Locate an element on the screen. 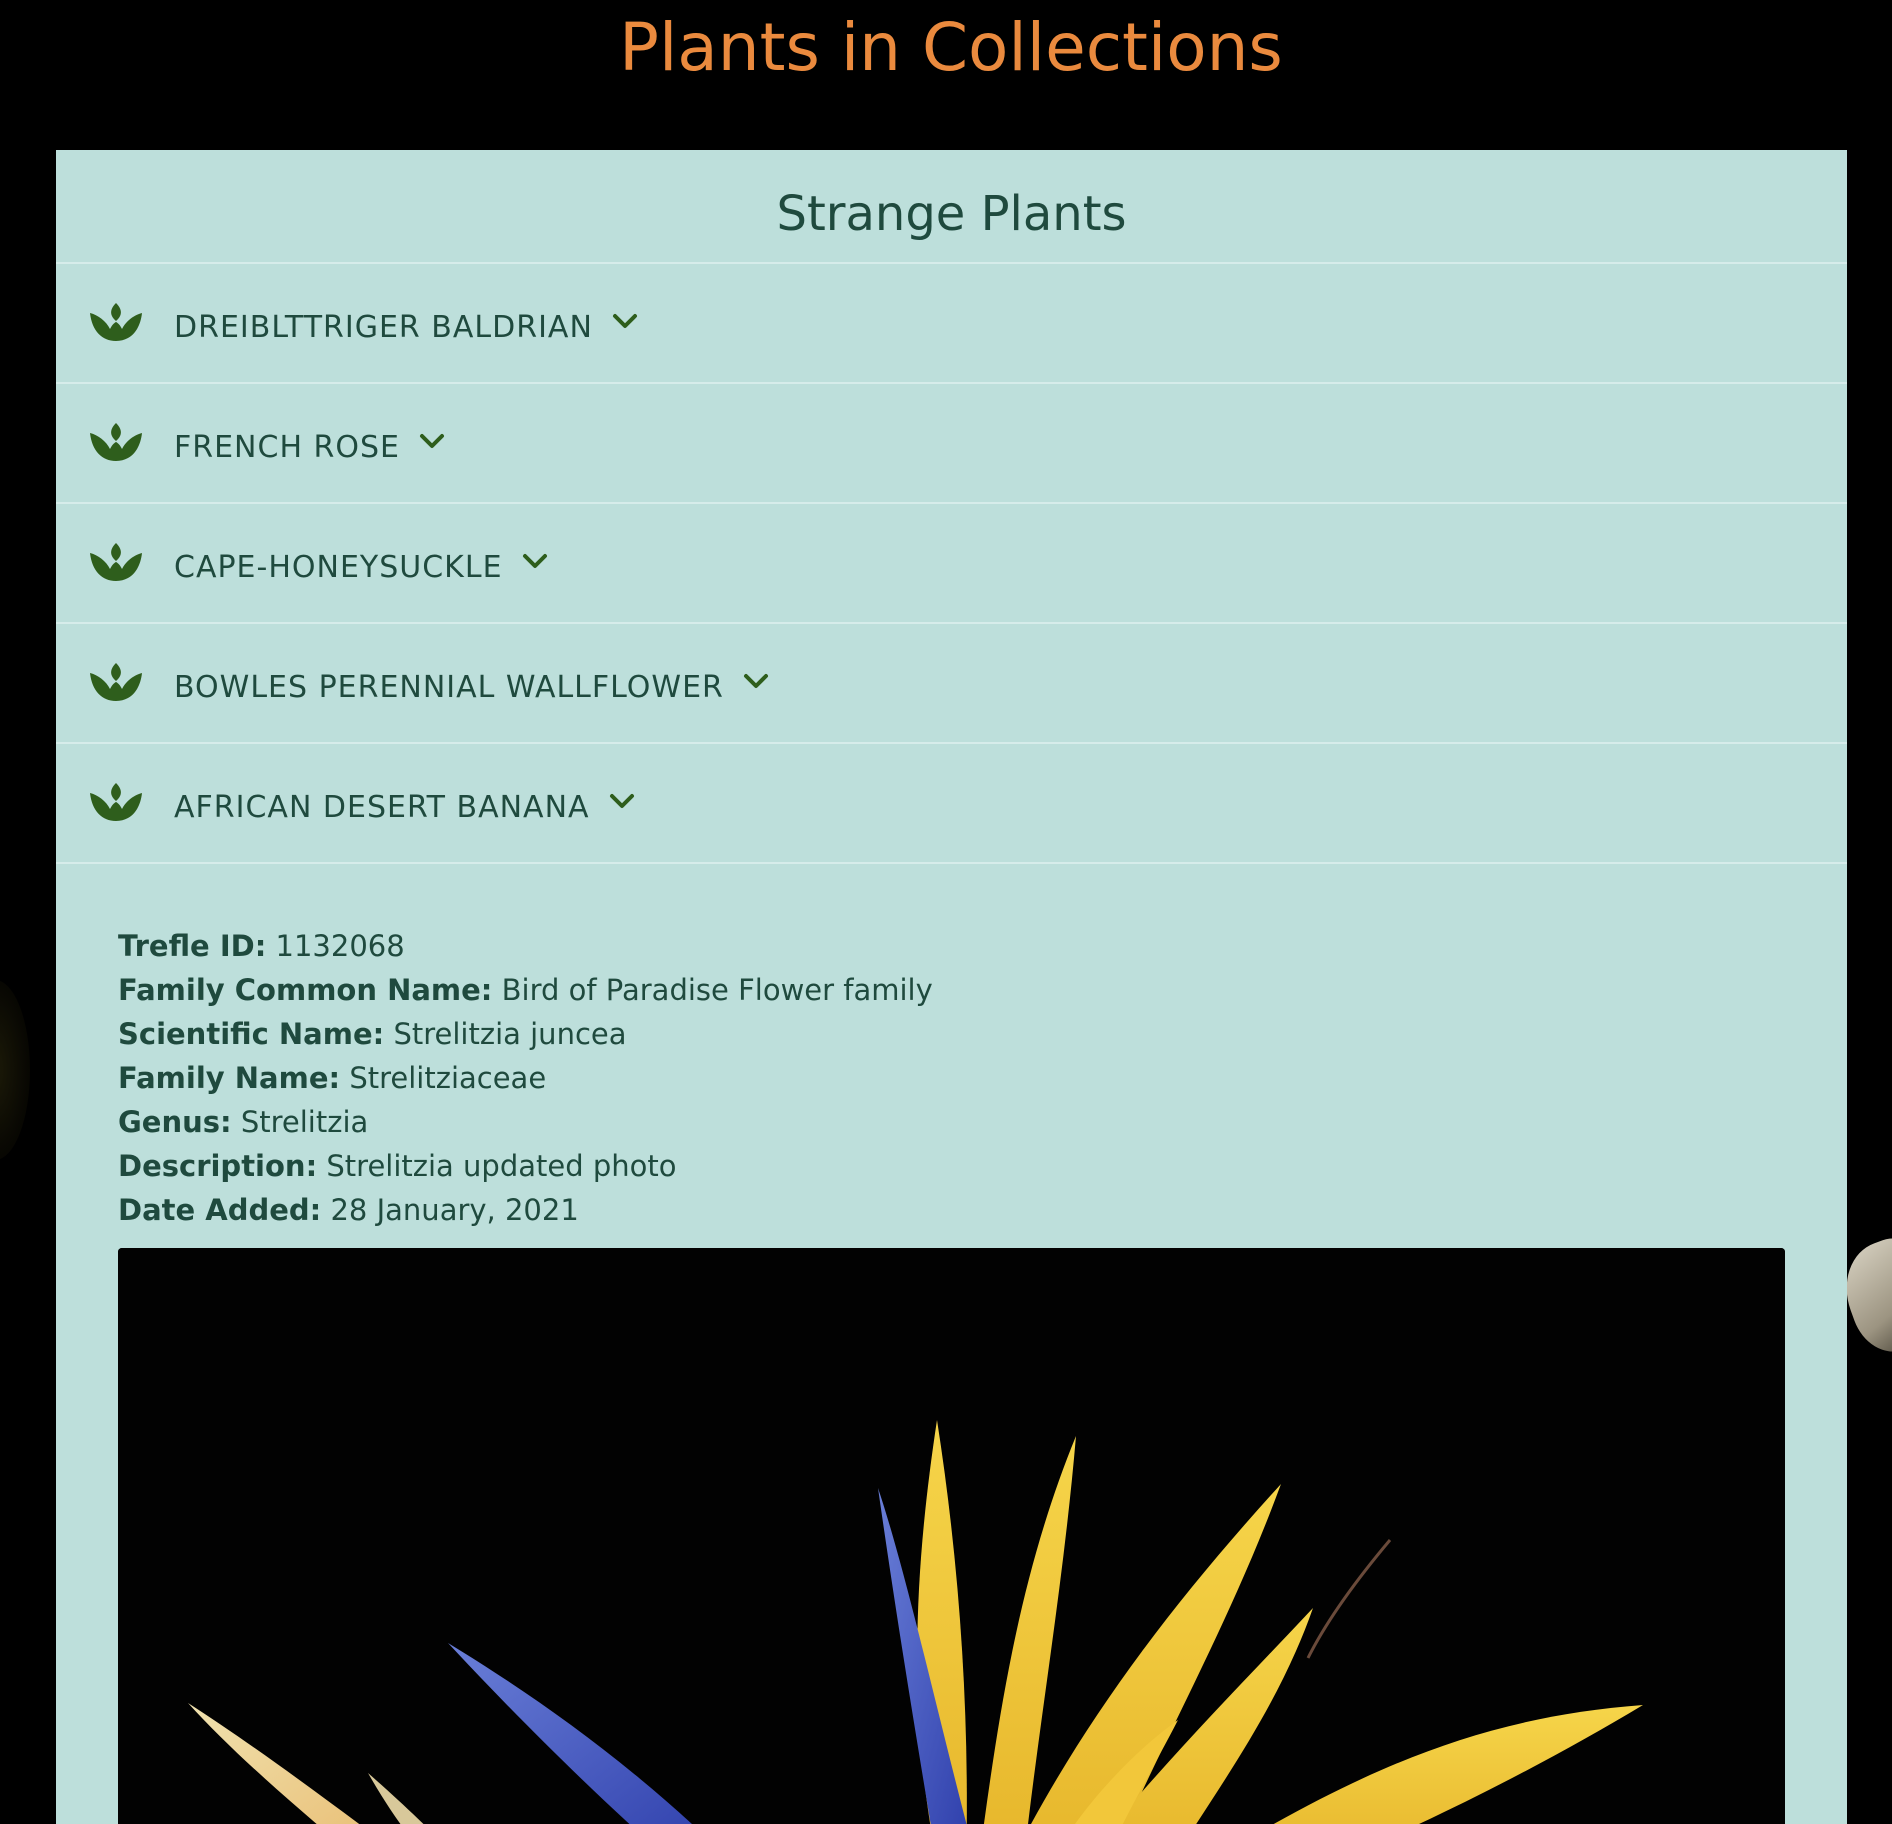  detail-value: Strelitzia is located at coordinates (304, 1122).